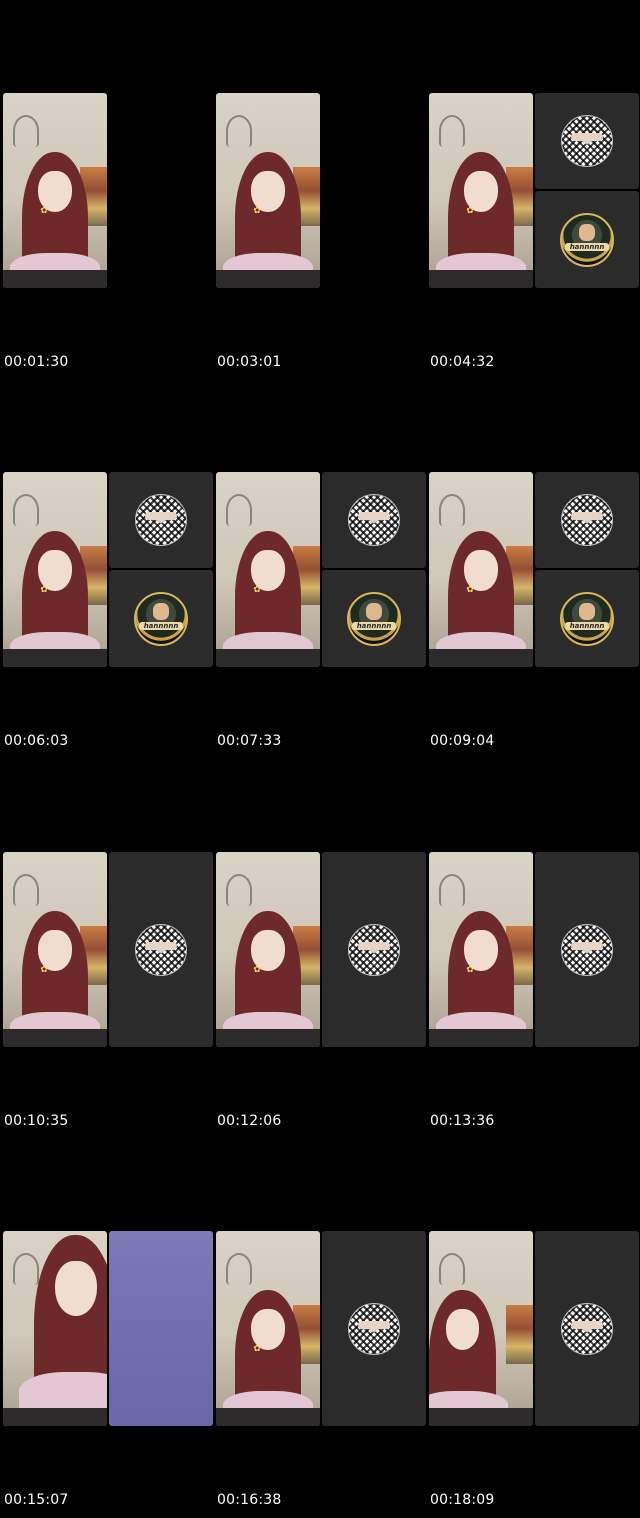  Describe the element at coordinates (534, 990) in the screenshot. I see `thumbnail-9: ✿ 00:13:36` at that location.